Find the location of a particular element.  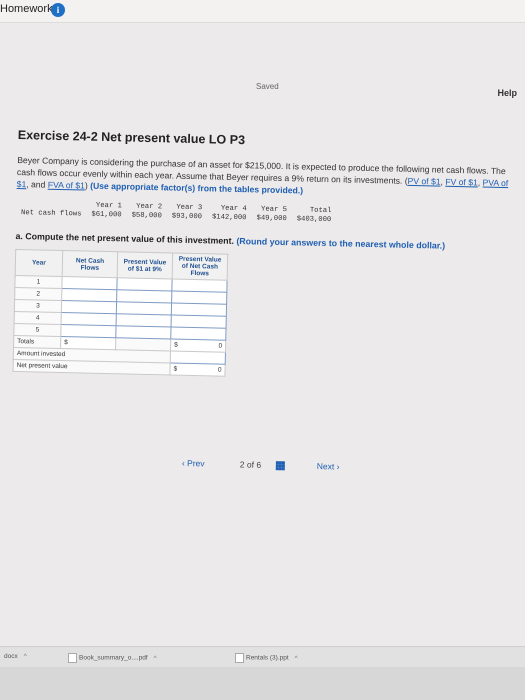

cash-flow-total: $403,000 is located at coordinates (314, 220).